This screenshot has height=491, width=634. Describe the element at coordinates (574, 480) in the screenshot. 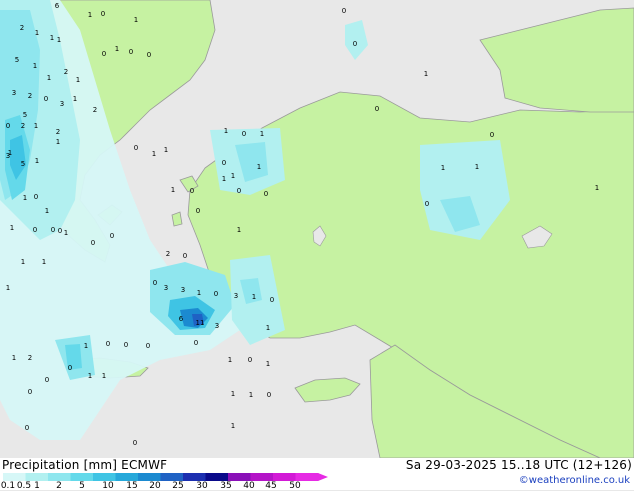

I see `credit-link: ©weatheronline.co.uk` at that location.